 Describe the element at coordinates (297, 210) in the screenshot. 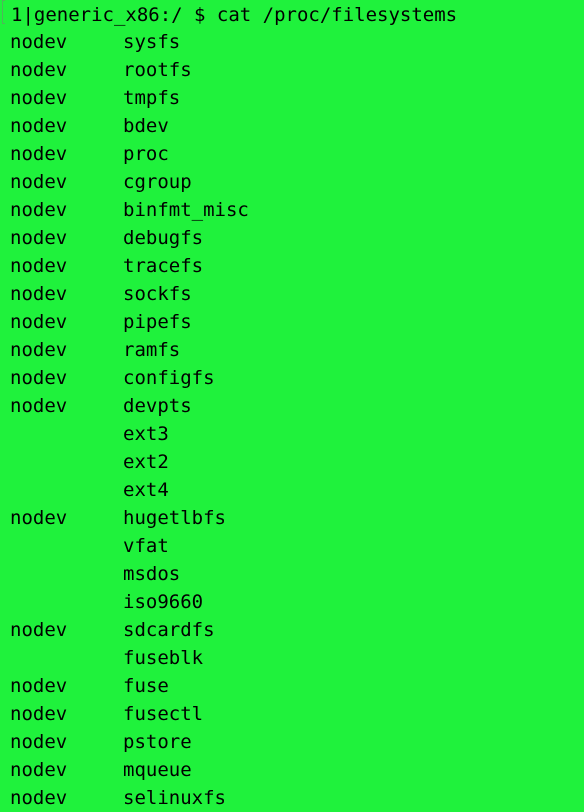

I see `output-row: nodev binfmt_misc` at that location.